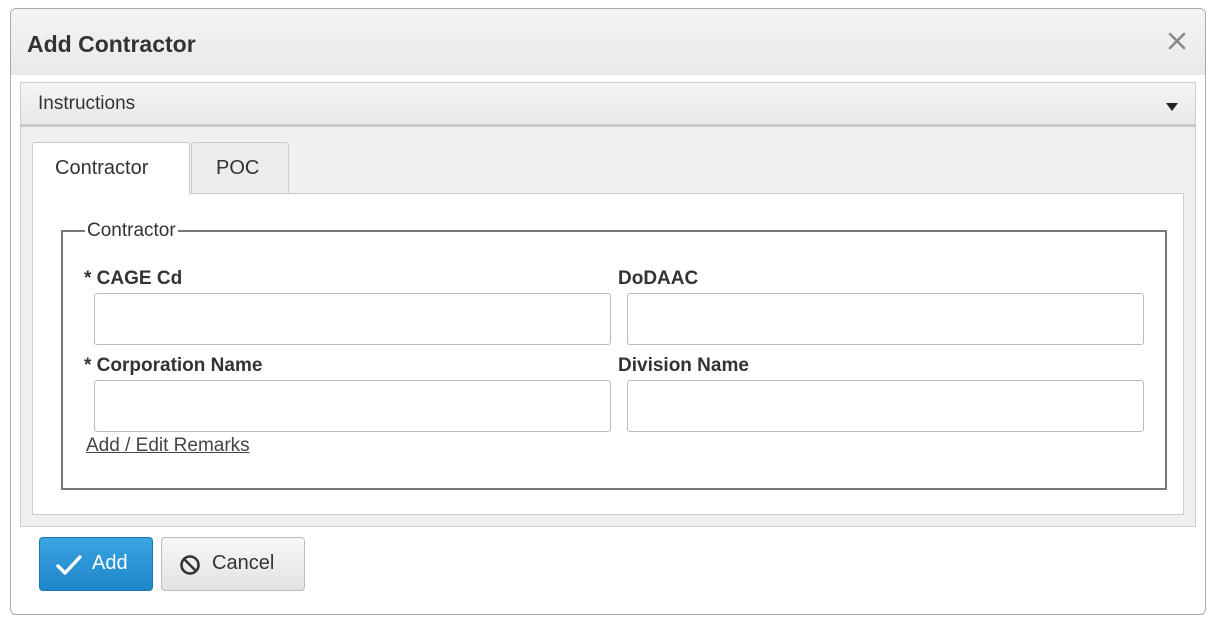 This screenshot has width=1217, height=624. Describe the element at coordinates (168, 446) in the screenshot. I see `add-edit-remarks-link: Add / Edit Remarks` at that location.